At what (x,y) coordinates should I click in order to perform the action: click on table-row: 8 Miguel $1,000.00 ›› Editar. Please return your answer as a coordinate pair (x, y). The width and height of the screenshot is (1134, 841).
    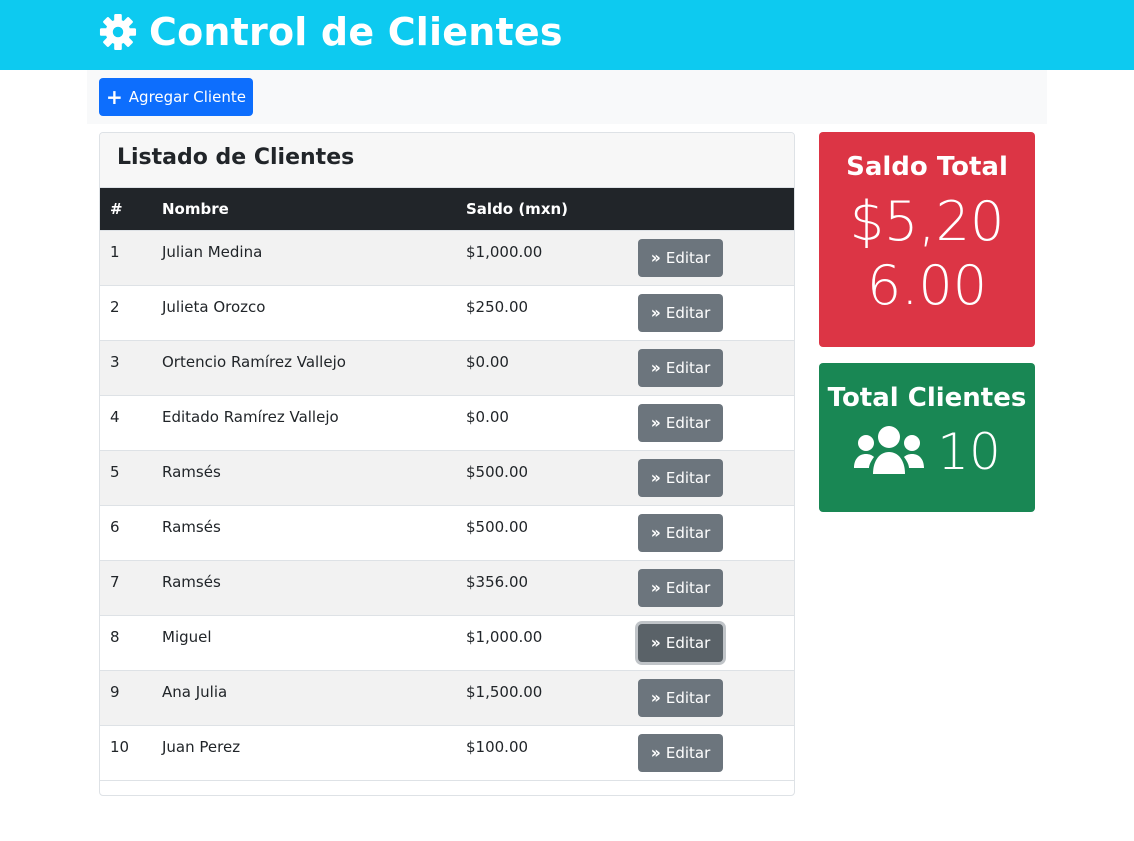
    Looking at the image, I should click on (447, 642).